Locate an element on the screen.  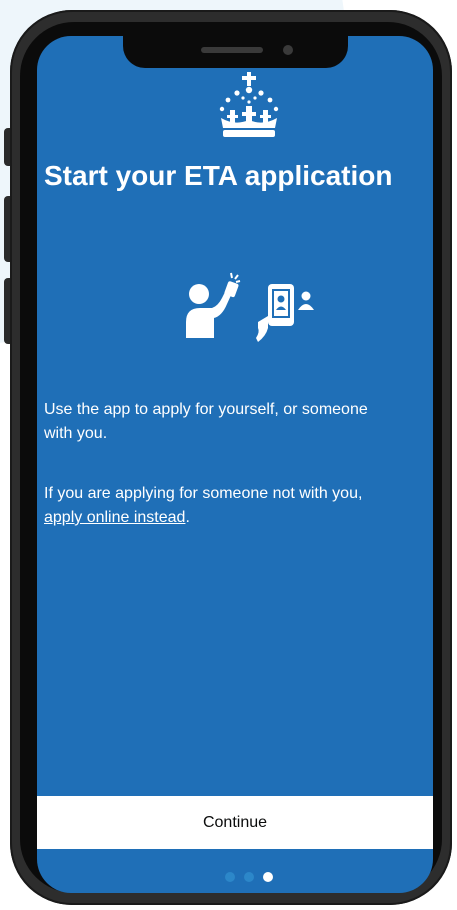
page-dot-3-active is located at coordinates (268, 877).